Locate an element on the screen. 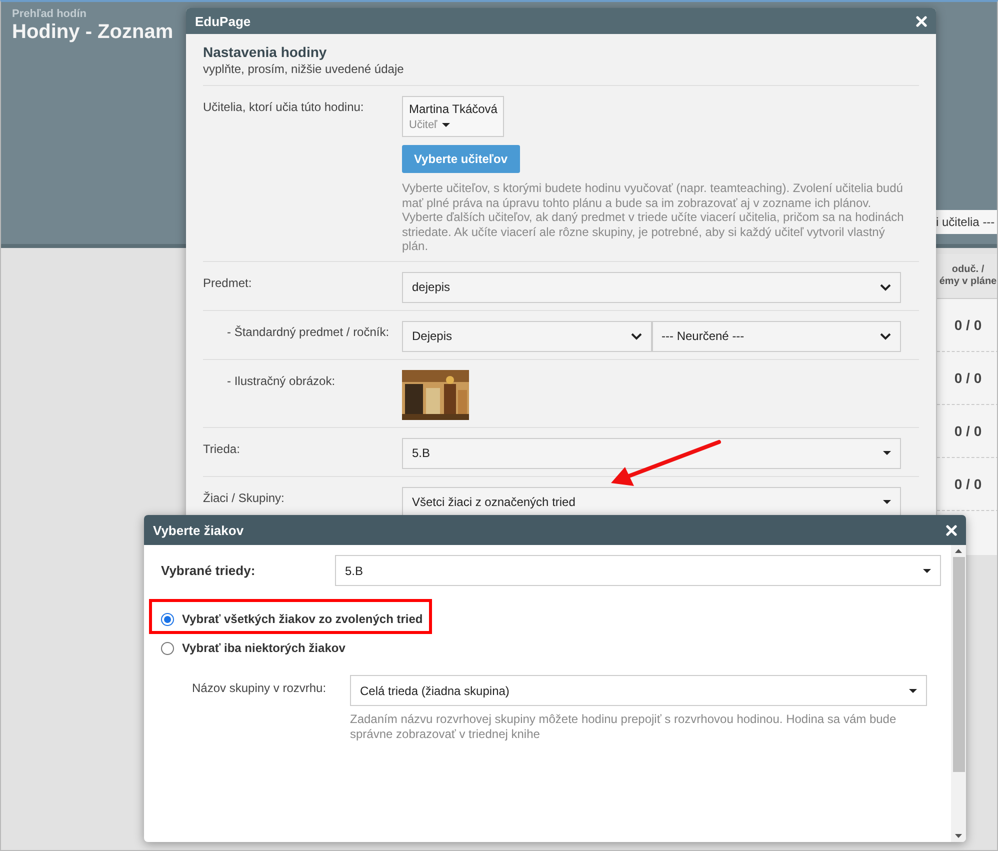  dropdown: Celá trieda (žiadna skupina) is located at coordinates (638, 690).